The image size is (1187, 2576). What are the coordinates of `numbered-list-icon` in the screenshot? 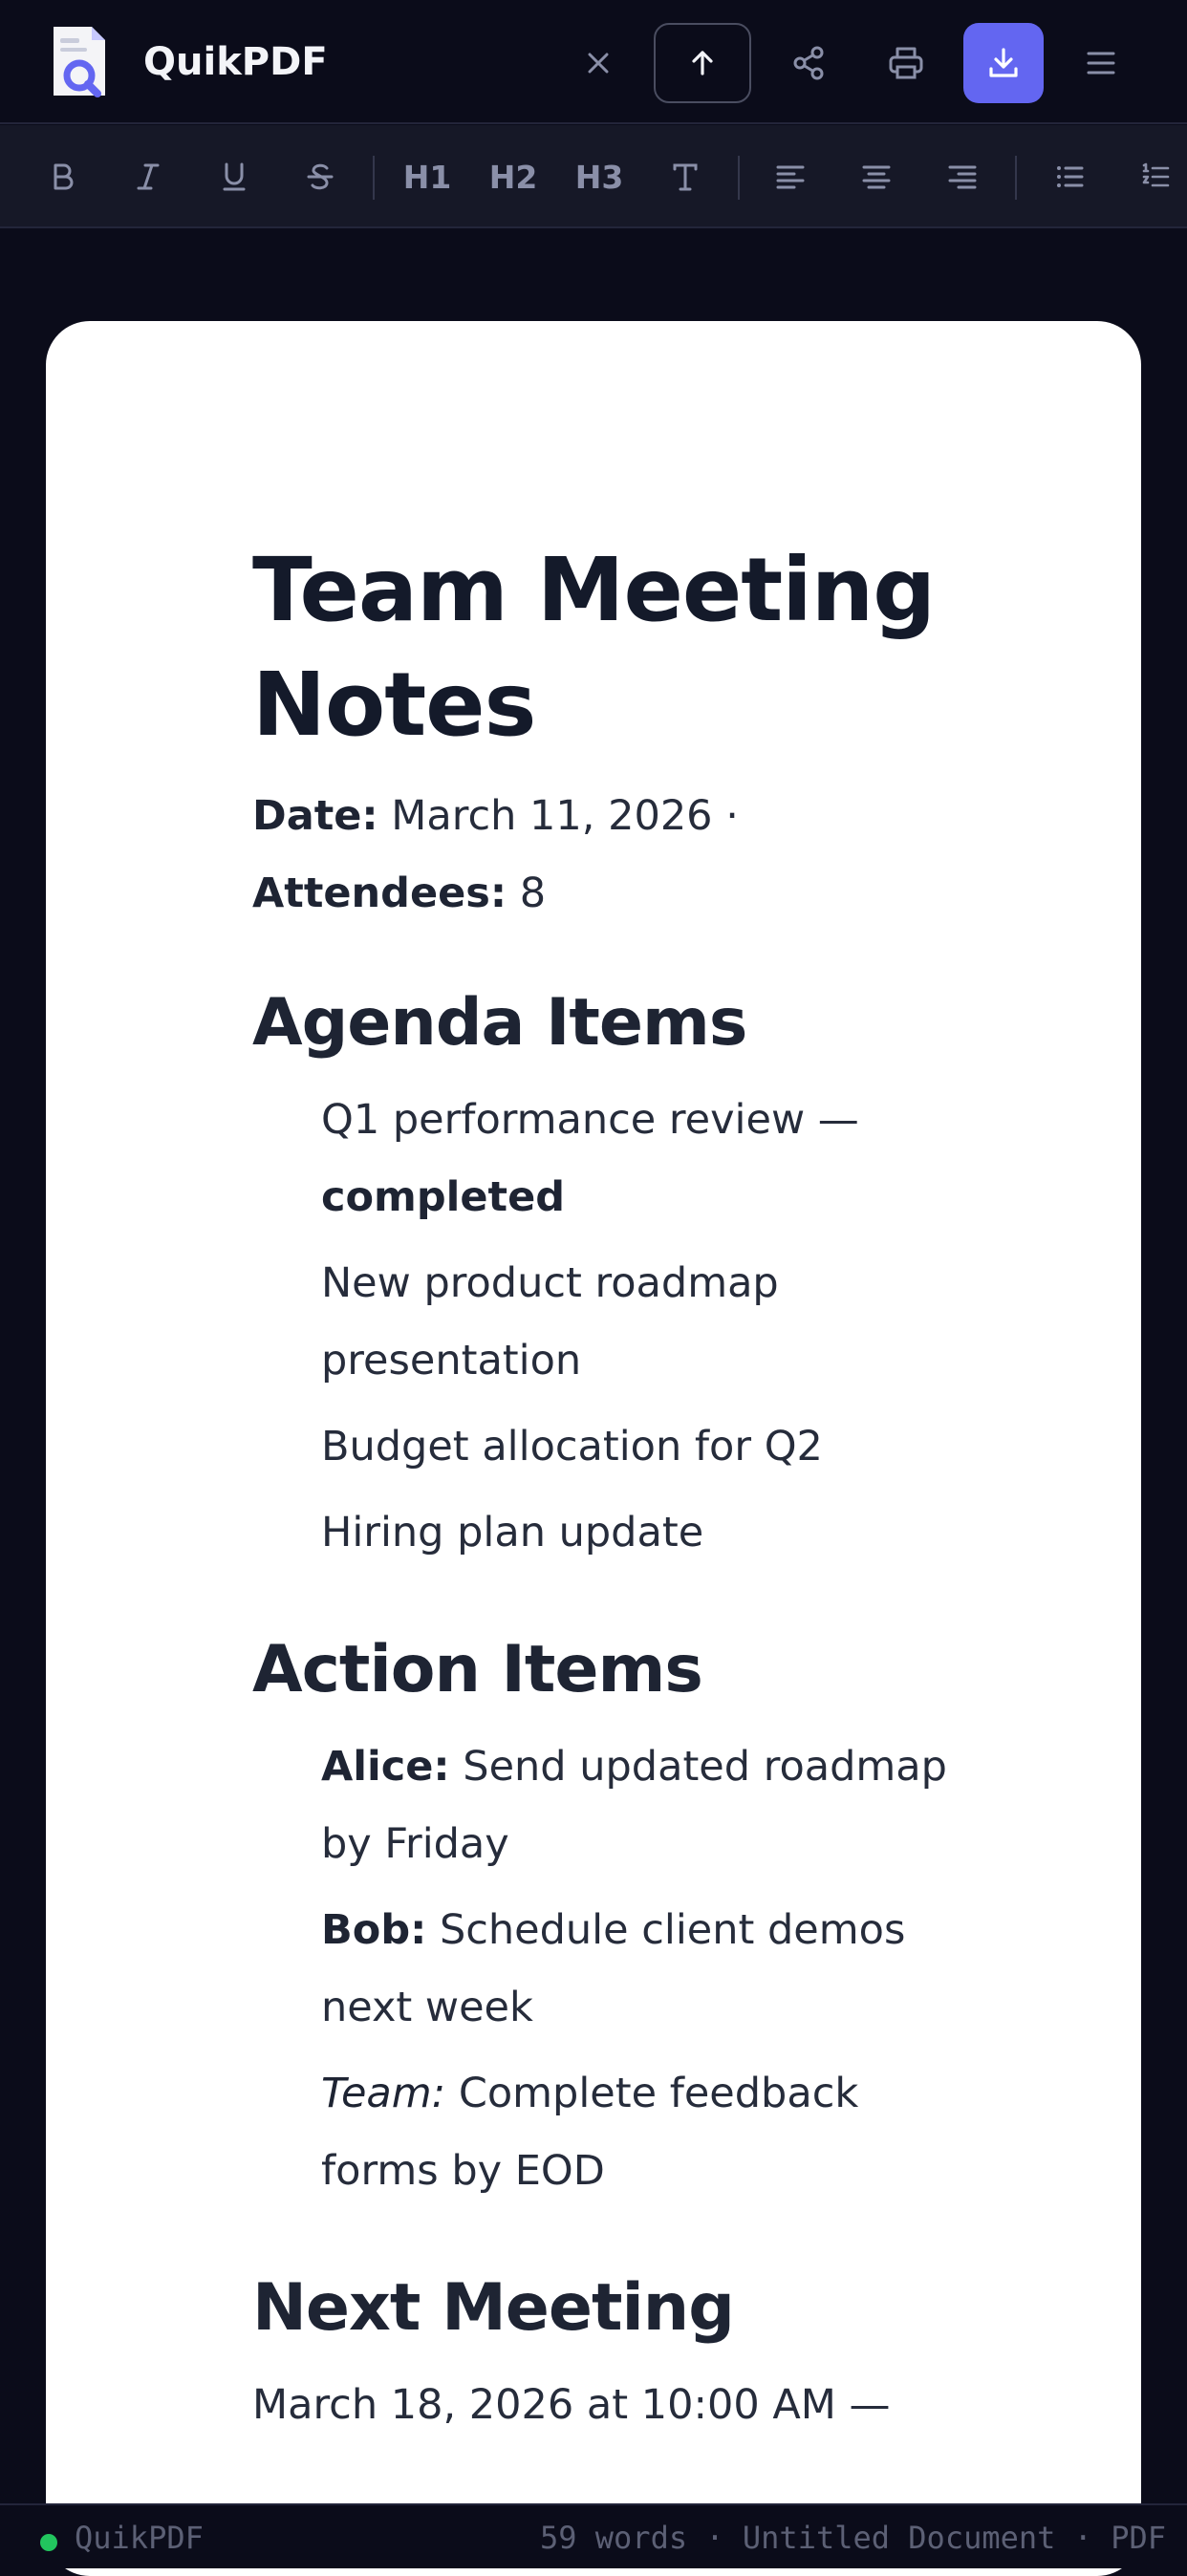 It's located at (1156, 174).